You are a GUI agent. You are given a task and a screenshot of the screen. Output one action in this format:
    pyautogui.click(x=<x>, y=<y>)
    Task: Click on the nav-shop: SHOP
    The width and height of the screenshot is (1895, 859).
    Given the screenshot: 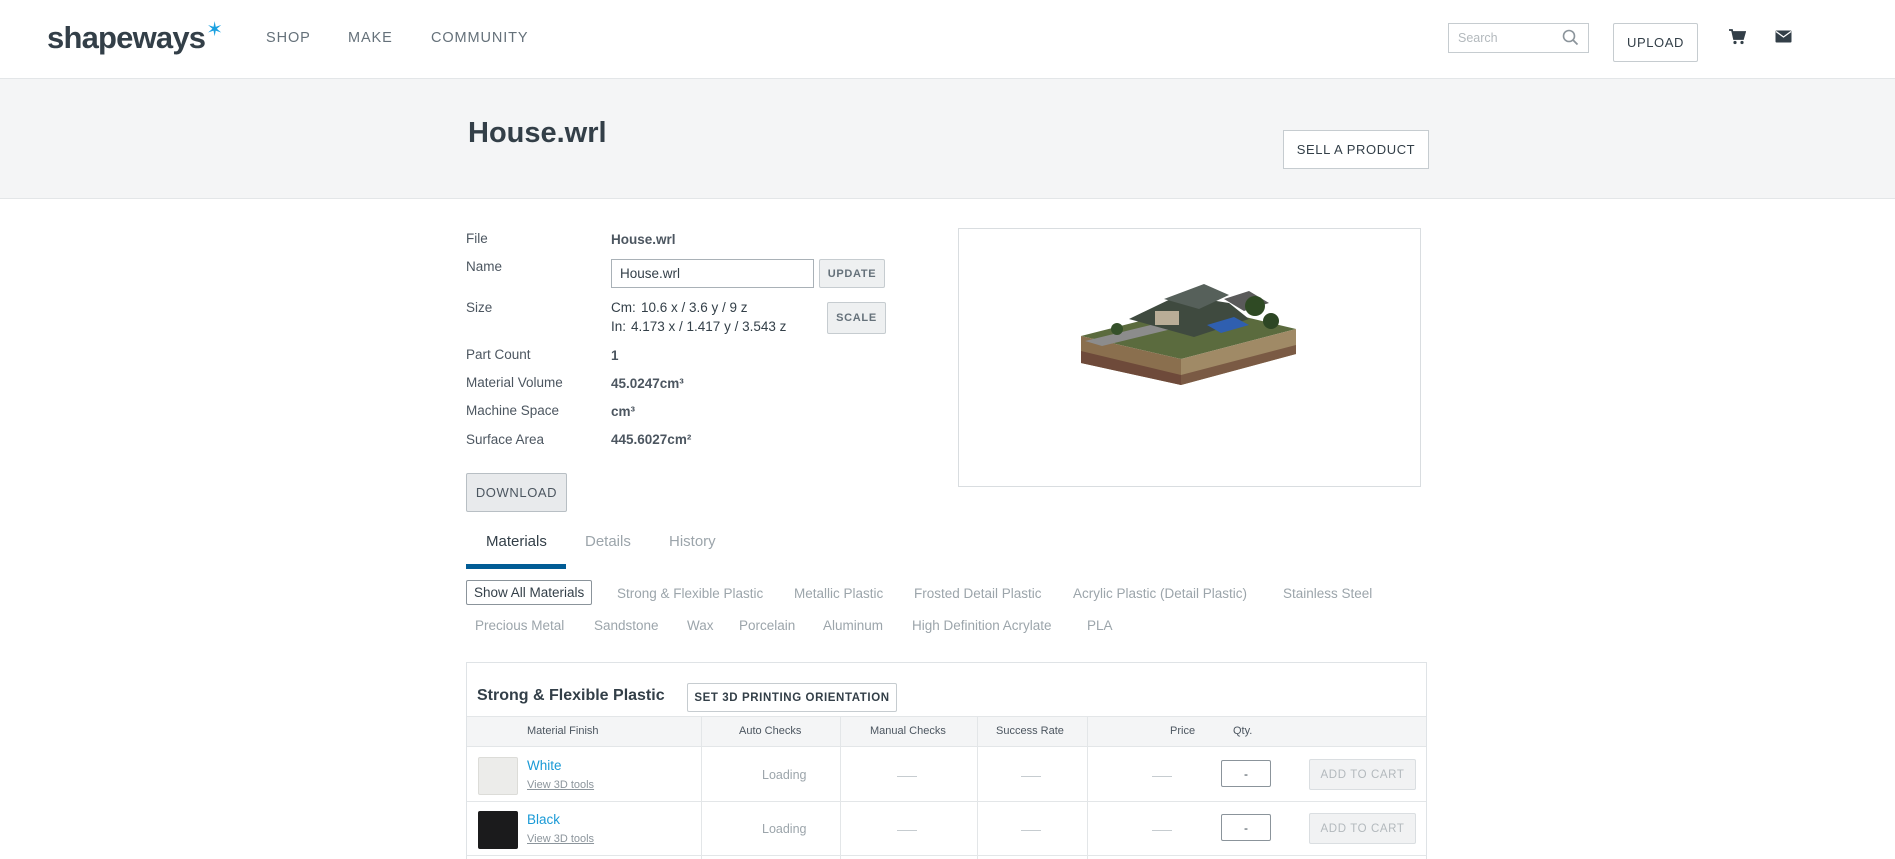 What is the action you would take?
    pyautogui.click(x=288, y=38)
    